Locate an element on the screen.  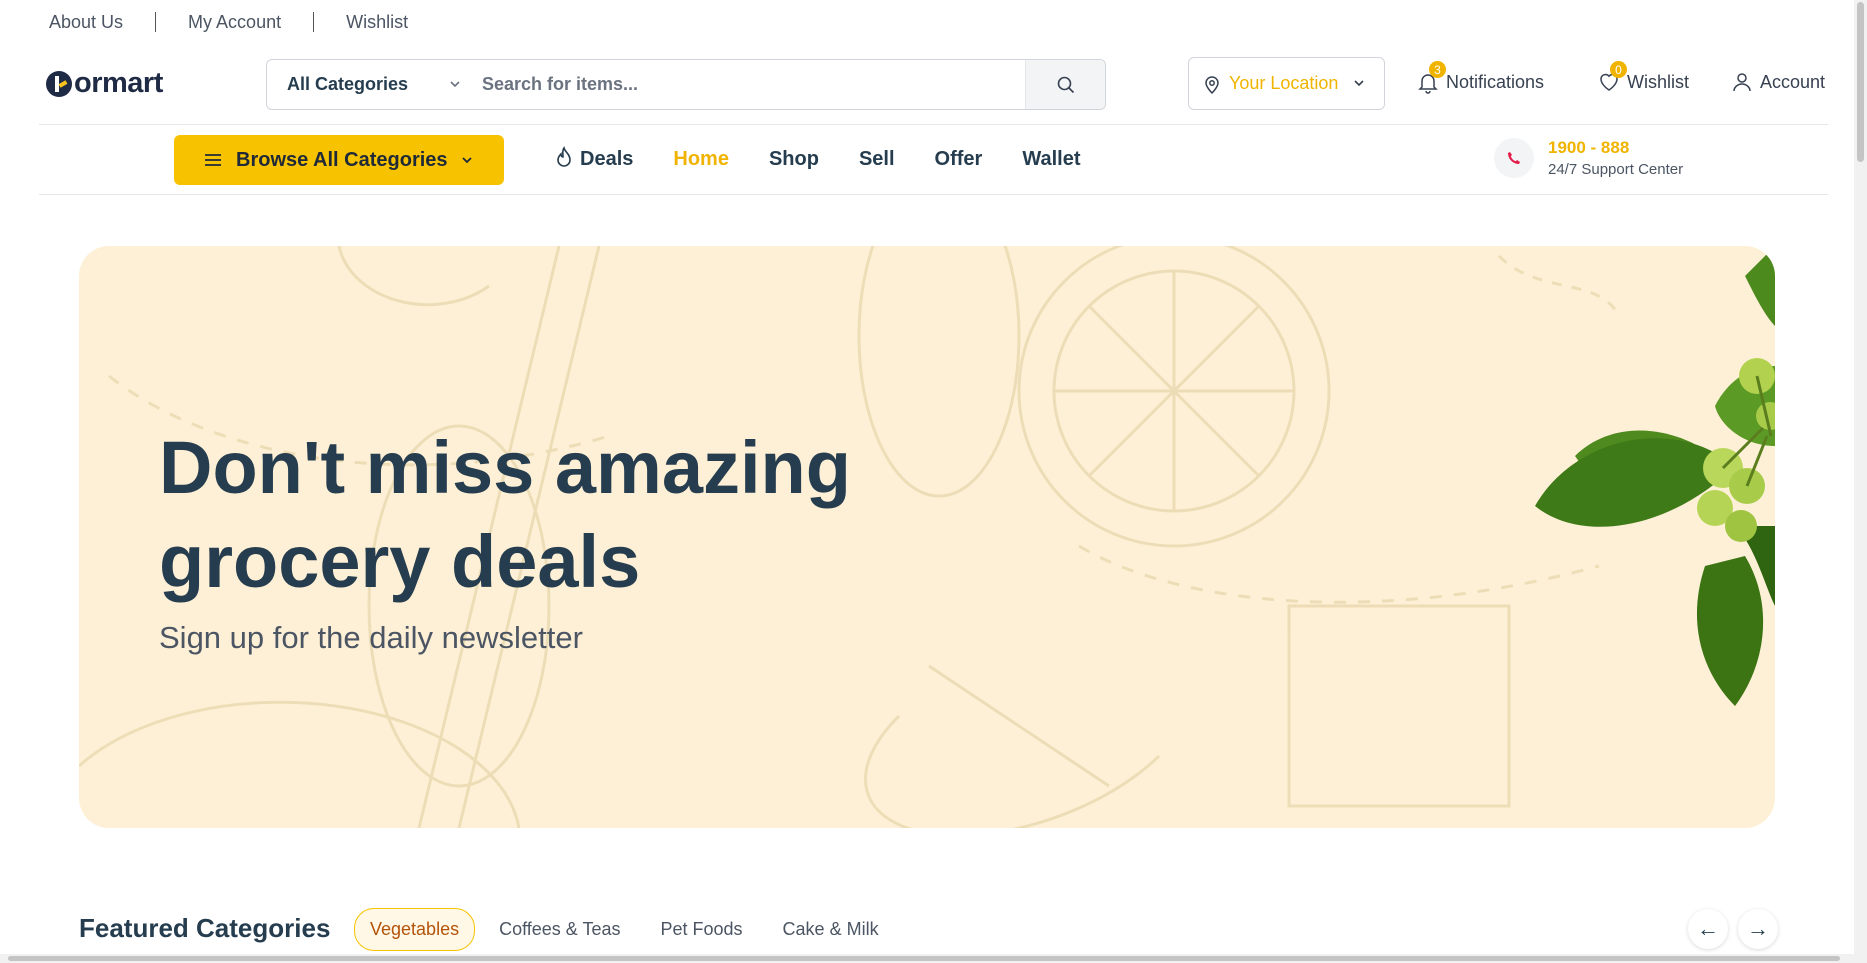
carousel-arrows: ← → is located at coordinates (1738, 929).